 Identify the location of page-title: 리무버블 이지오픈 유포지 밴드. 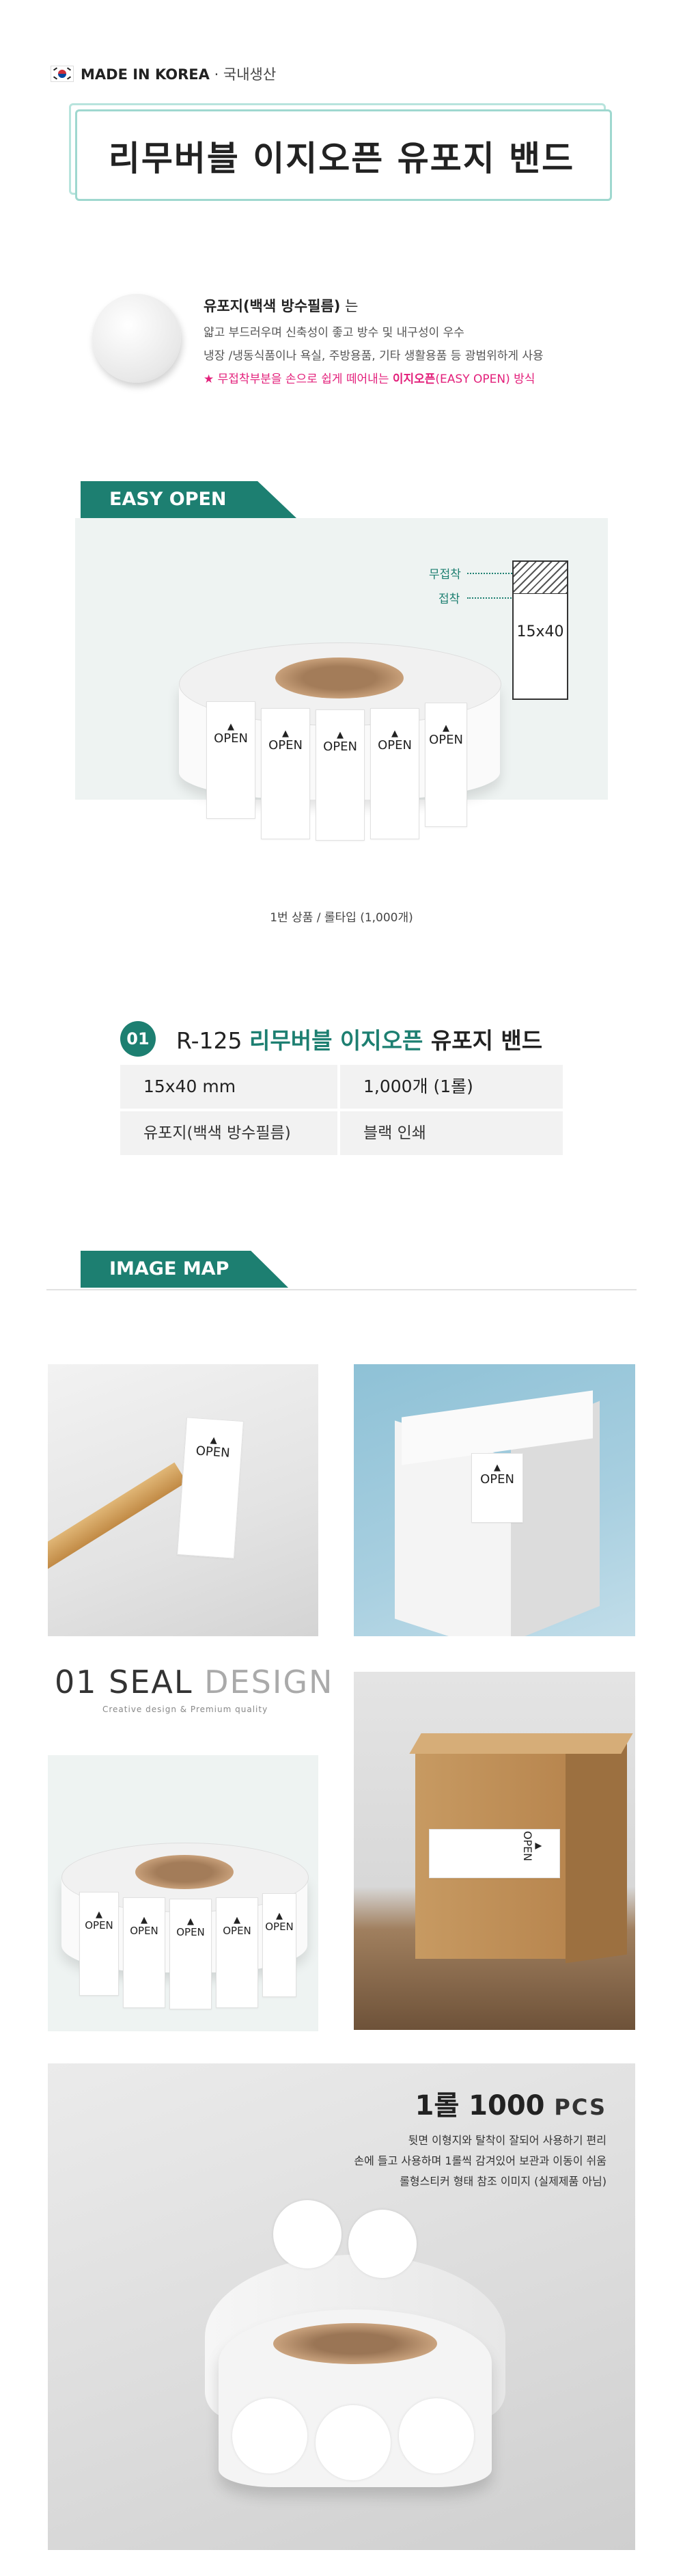
(341, 159).